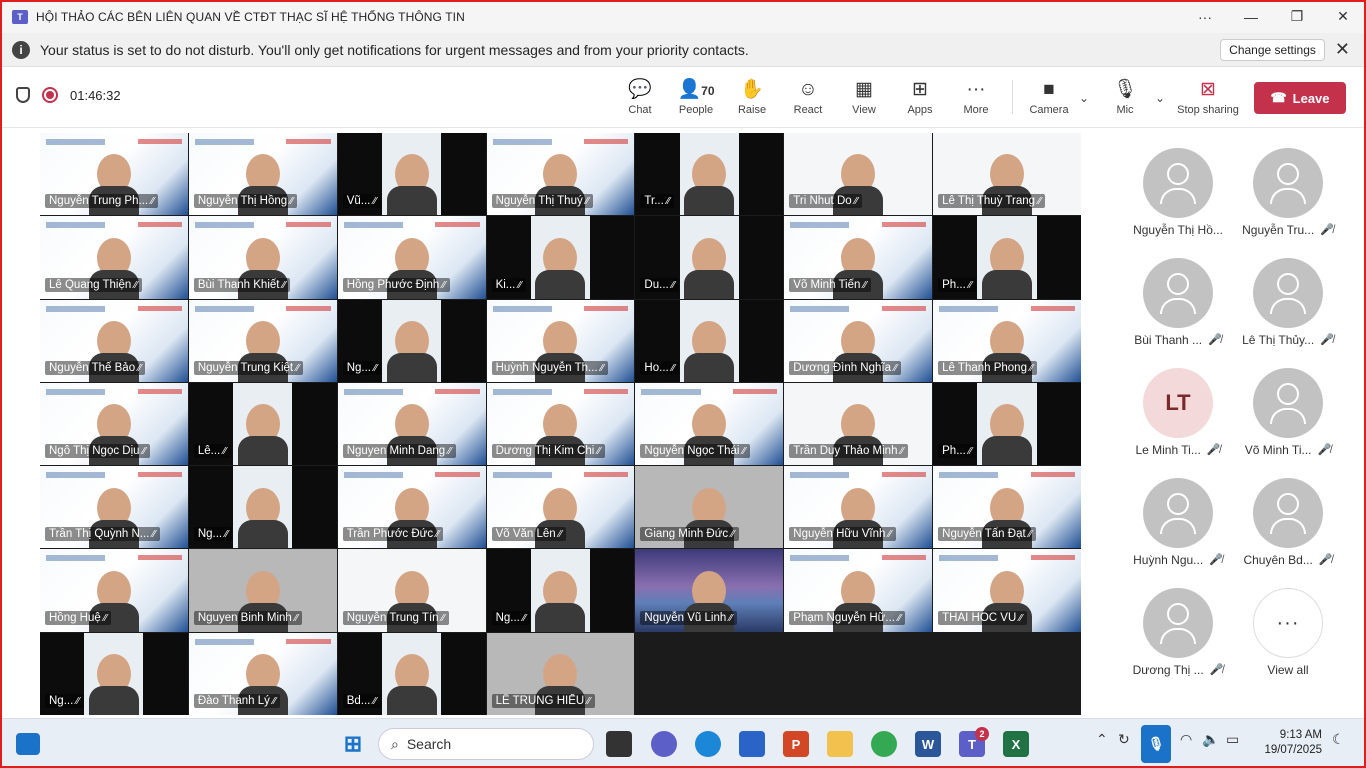  I want to click on edge-browser-icon, so click(708, 744).